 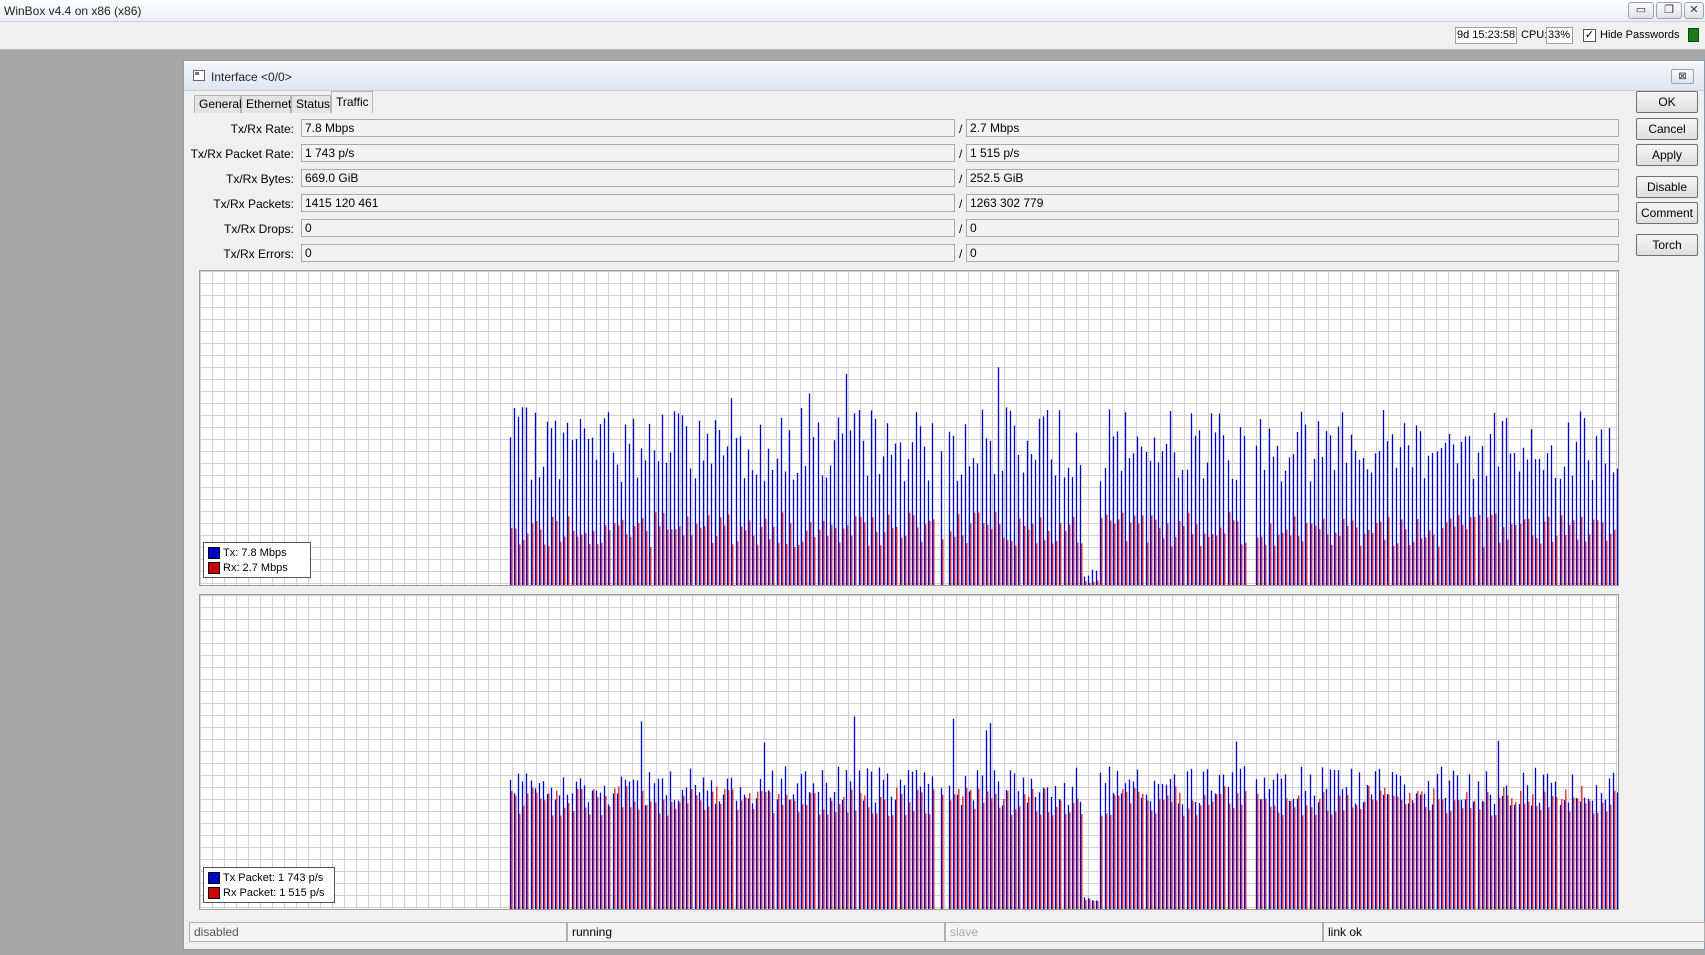 What do you see at coordinates (1682, 76) in the screenshot?
I see `dialog-close-icon: ⊠` at bounding box center [1682, 76].